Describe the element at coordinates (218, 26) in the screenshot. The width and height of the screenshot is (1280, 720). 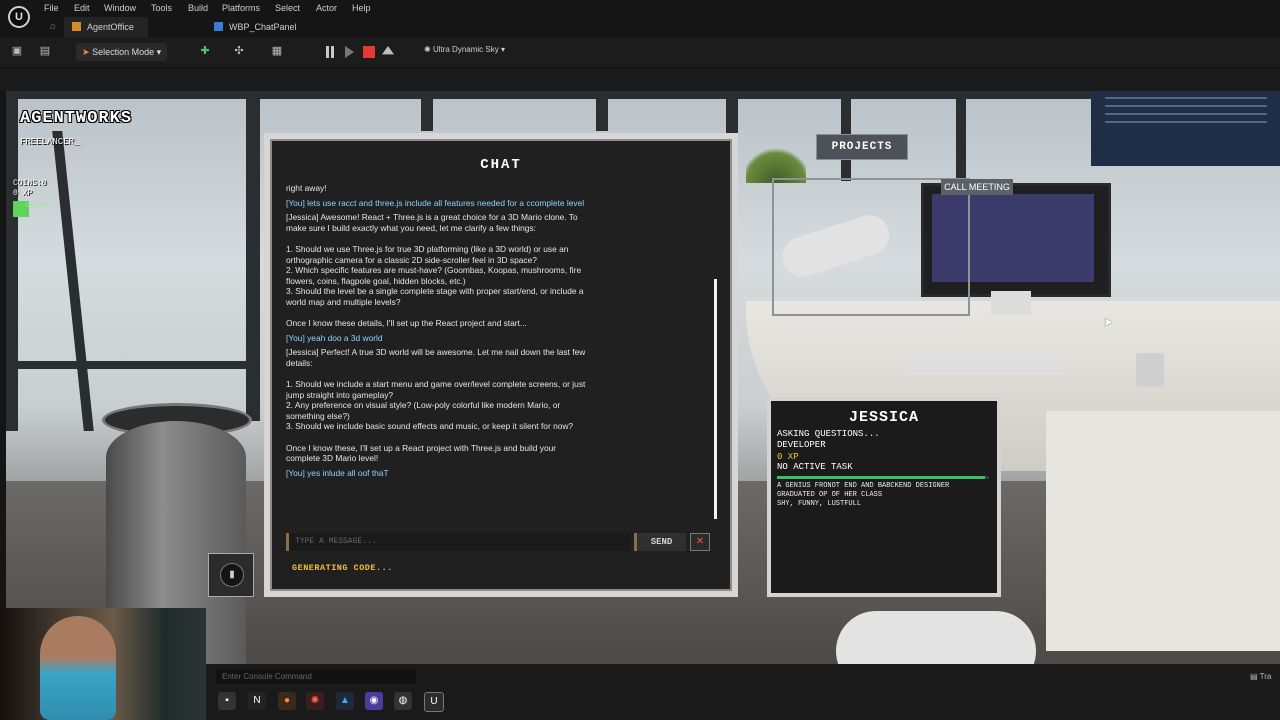
I see `widget-blueprint-icon` at that location.